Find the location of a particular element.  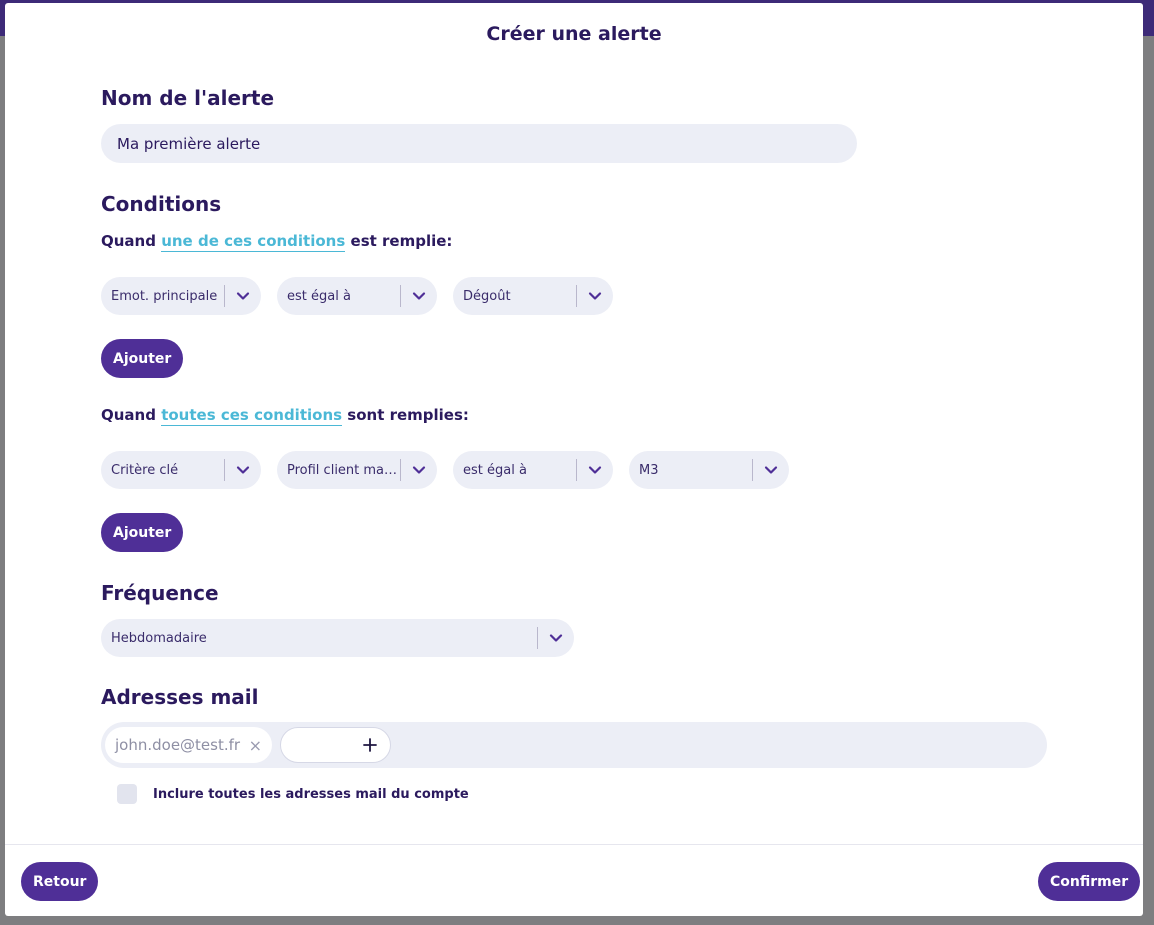

condition-all-operator-select: est égal à is located at coordinates (533, 470).